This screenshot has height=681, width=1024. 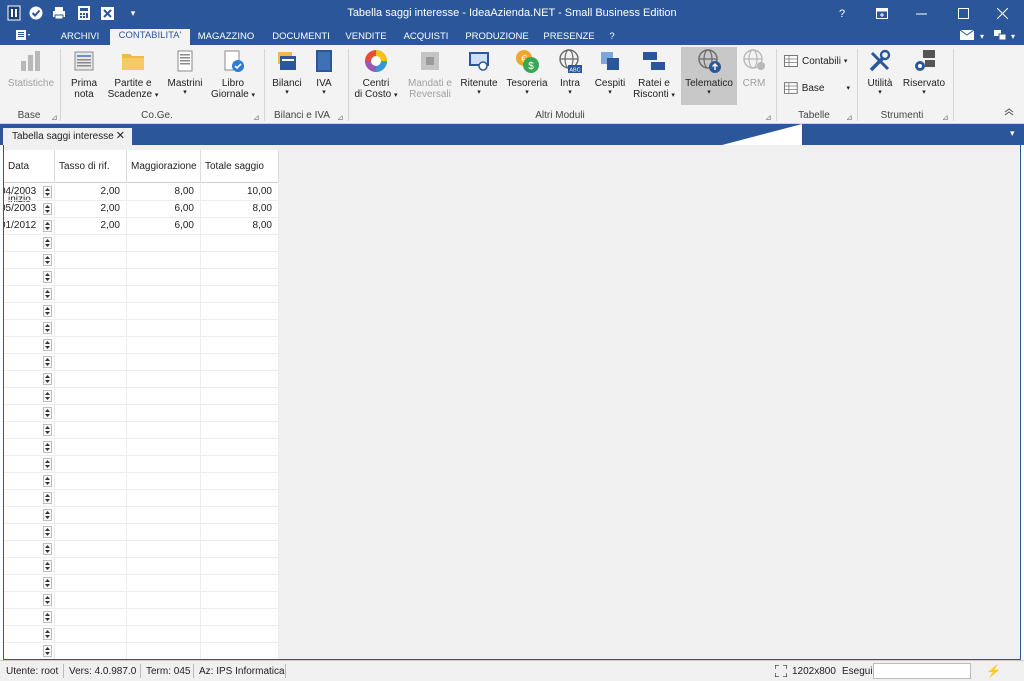 I want to click on tab-vendite: VENDITE, so click(x=366, y=37).